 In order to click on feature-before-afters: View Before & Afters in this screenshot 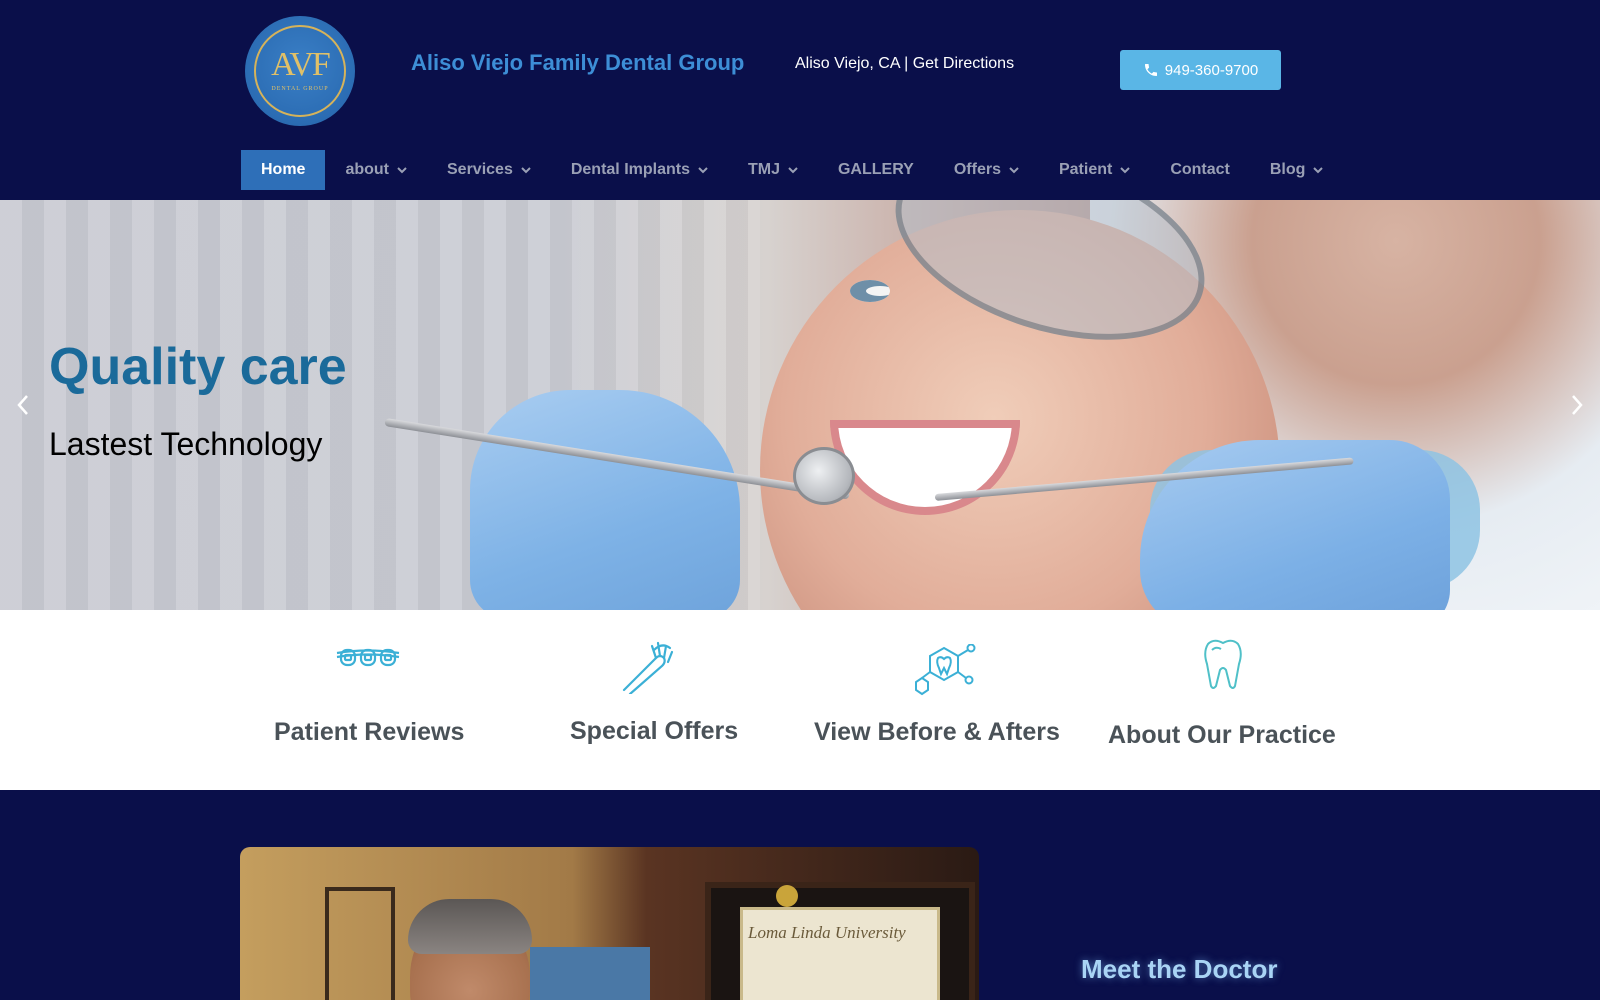, I will do `click(940, 700)`.